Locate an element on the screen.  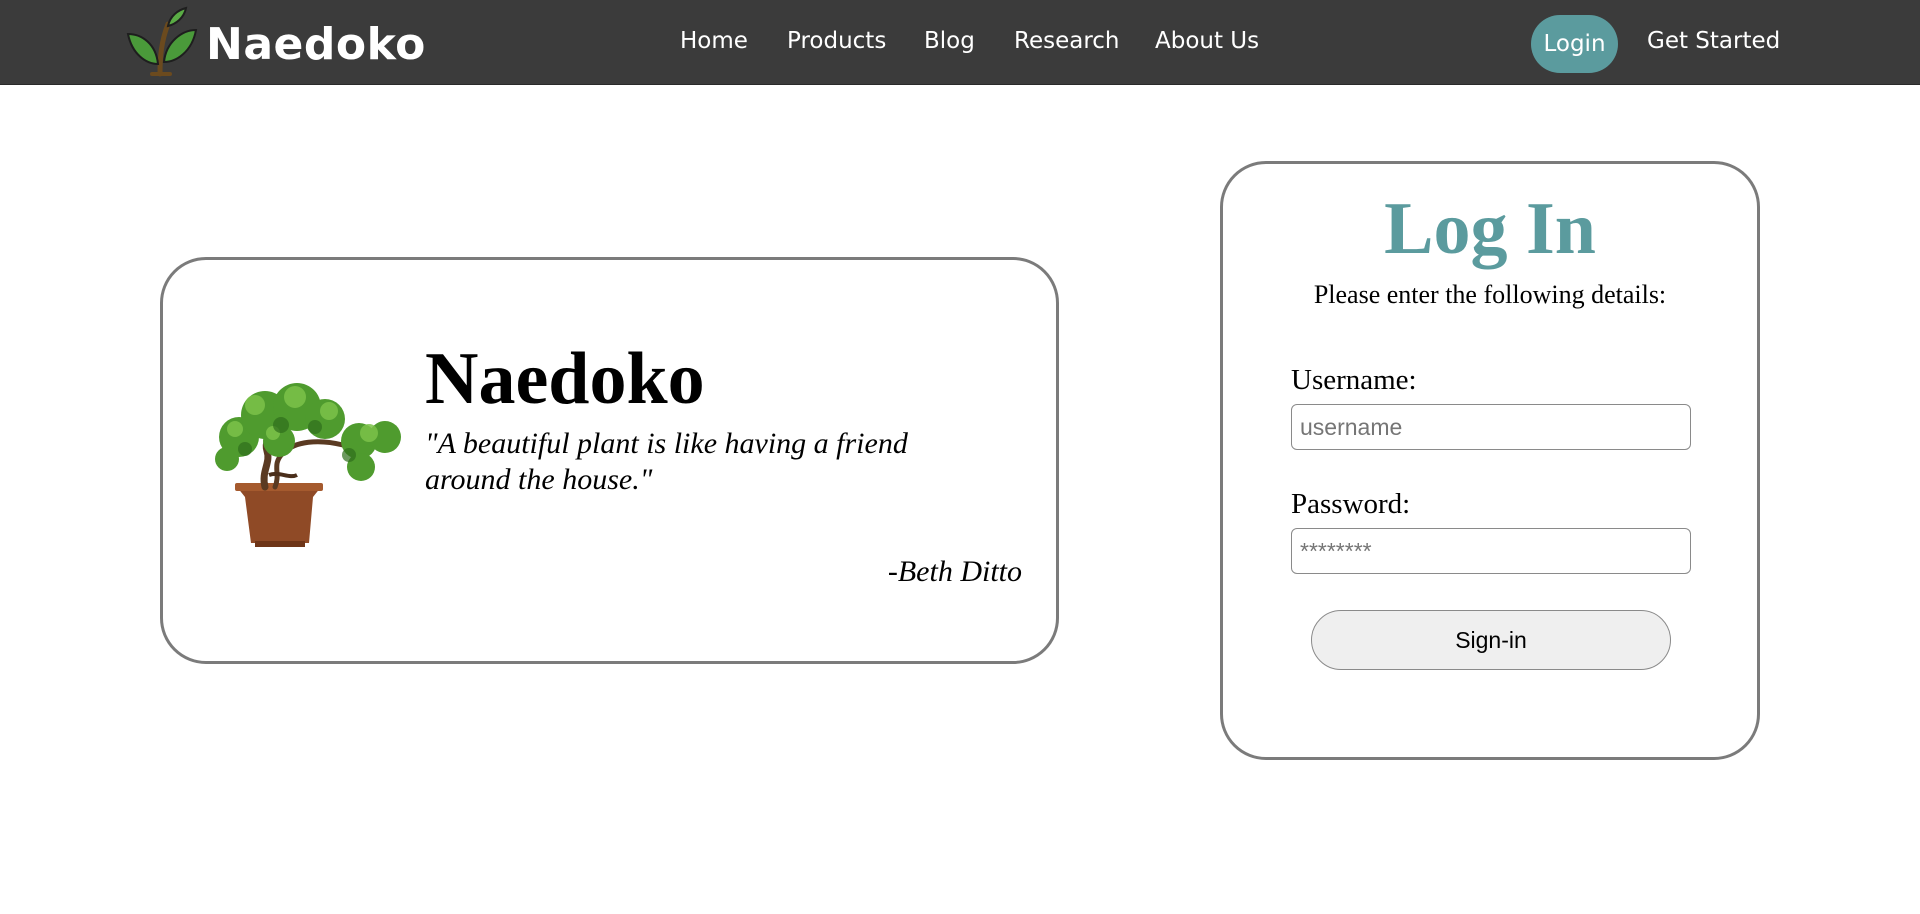
password-label: Password: is located at coordinates (1351, 504).